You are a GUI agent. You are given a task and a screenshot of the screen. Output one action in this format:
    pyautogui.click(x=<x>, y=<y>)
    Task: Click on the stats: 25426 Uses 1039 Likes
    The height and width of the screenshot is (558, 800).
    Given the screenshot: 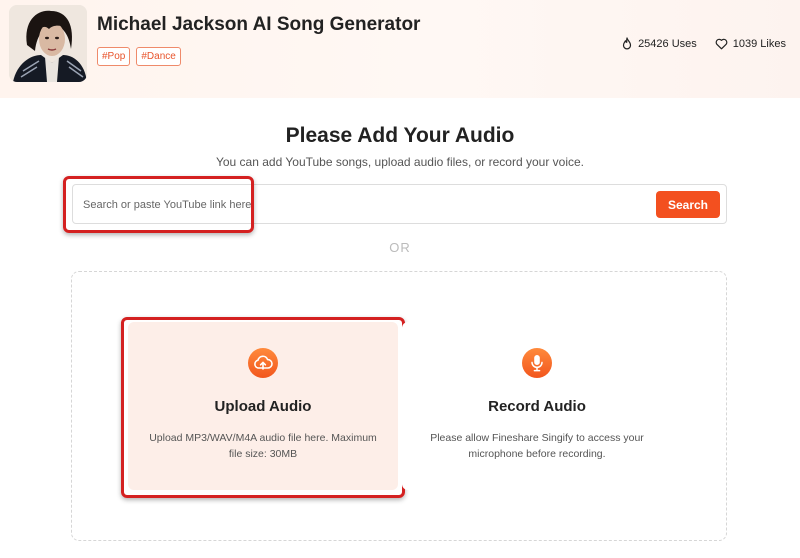 What is the action you would take?
    pyautogui.click(x=703, y=43)
    